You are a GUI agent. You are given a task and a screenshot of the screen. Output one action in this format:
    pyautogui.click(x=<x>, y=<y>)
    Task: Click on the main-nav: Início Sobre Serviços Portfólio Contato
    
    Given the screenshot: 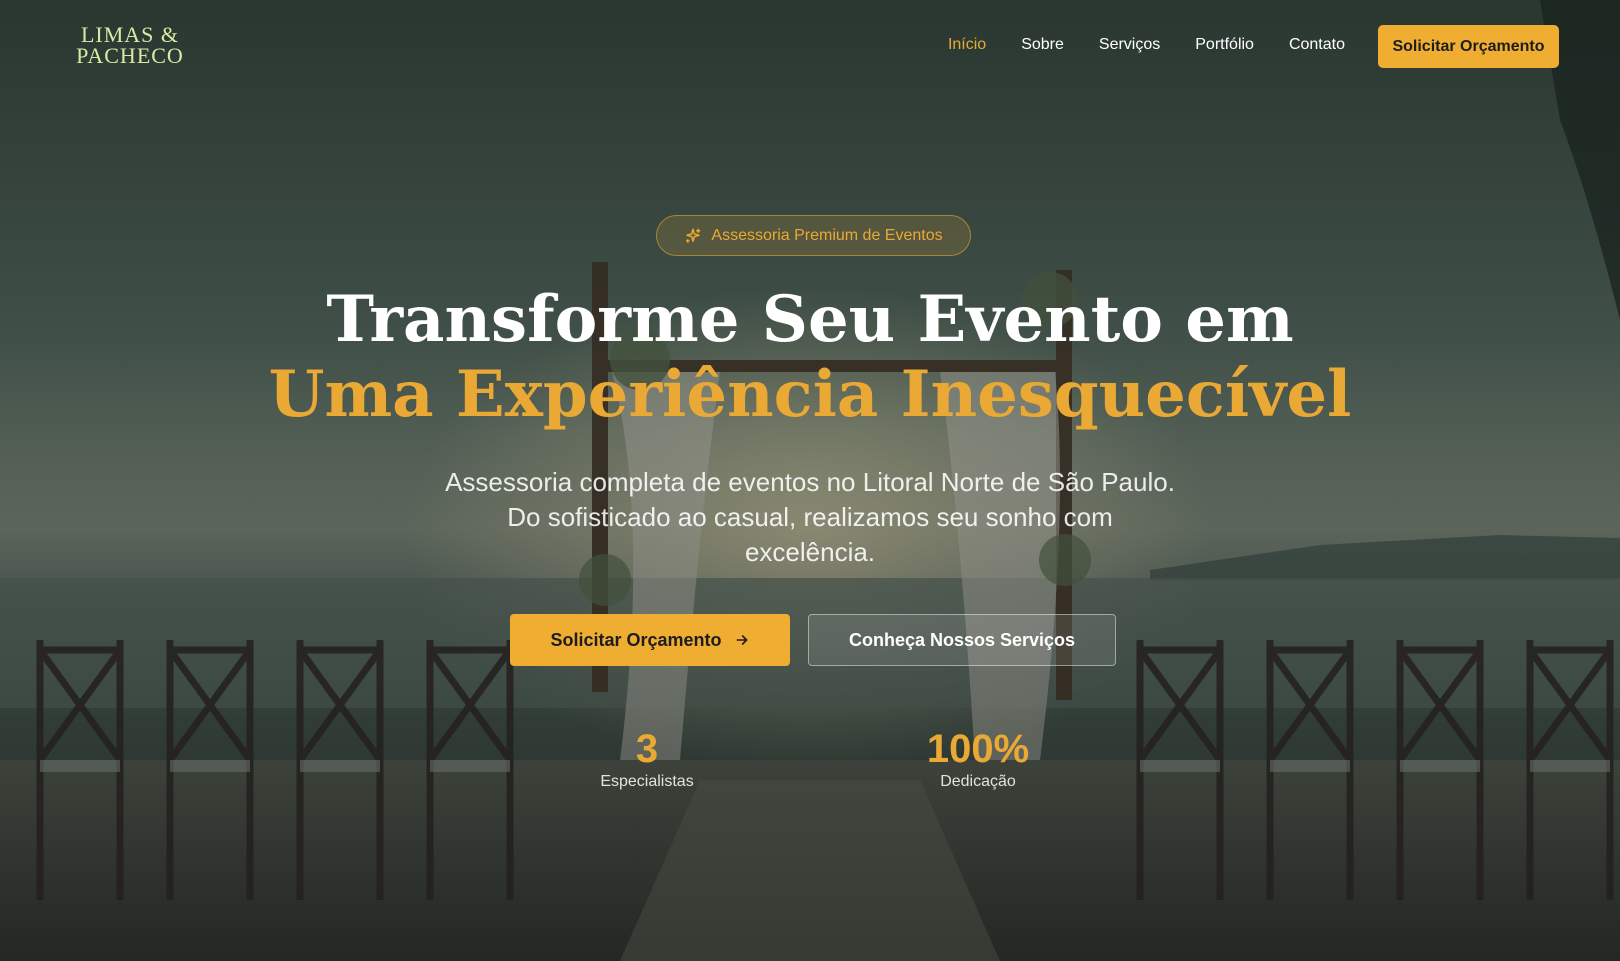 What is the action you would take?
    pyautogui.click(x=1129, y=45)
    